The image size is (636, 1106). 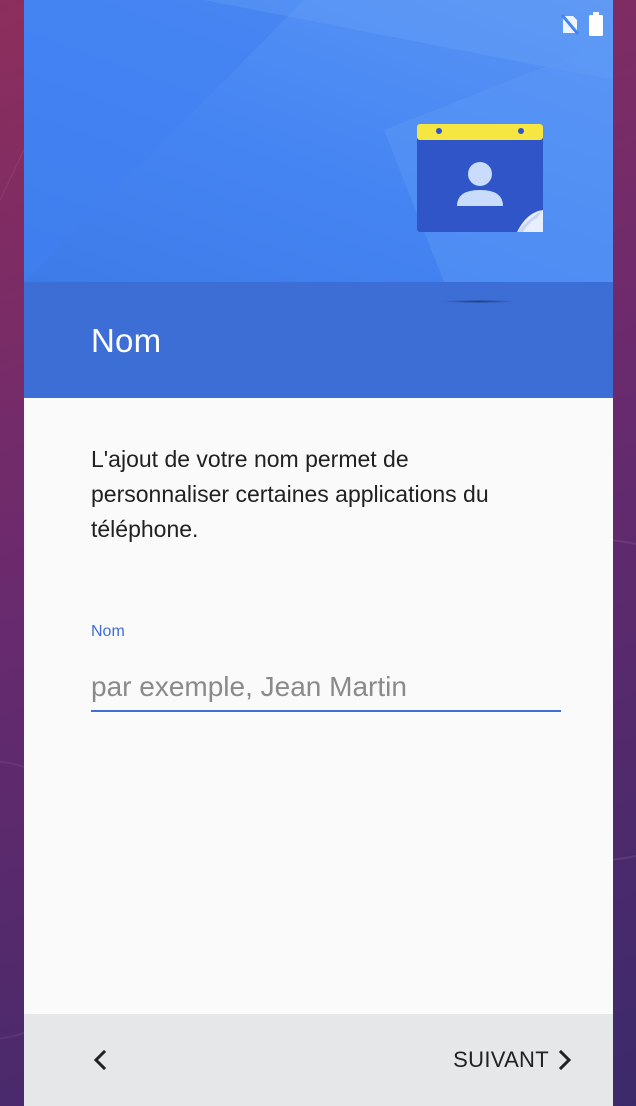 I want to click on contact-card-icon, so click(x=480, y=178).